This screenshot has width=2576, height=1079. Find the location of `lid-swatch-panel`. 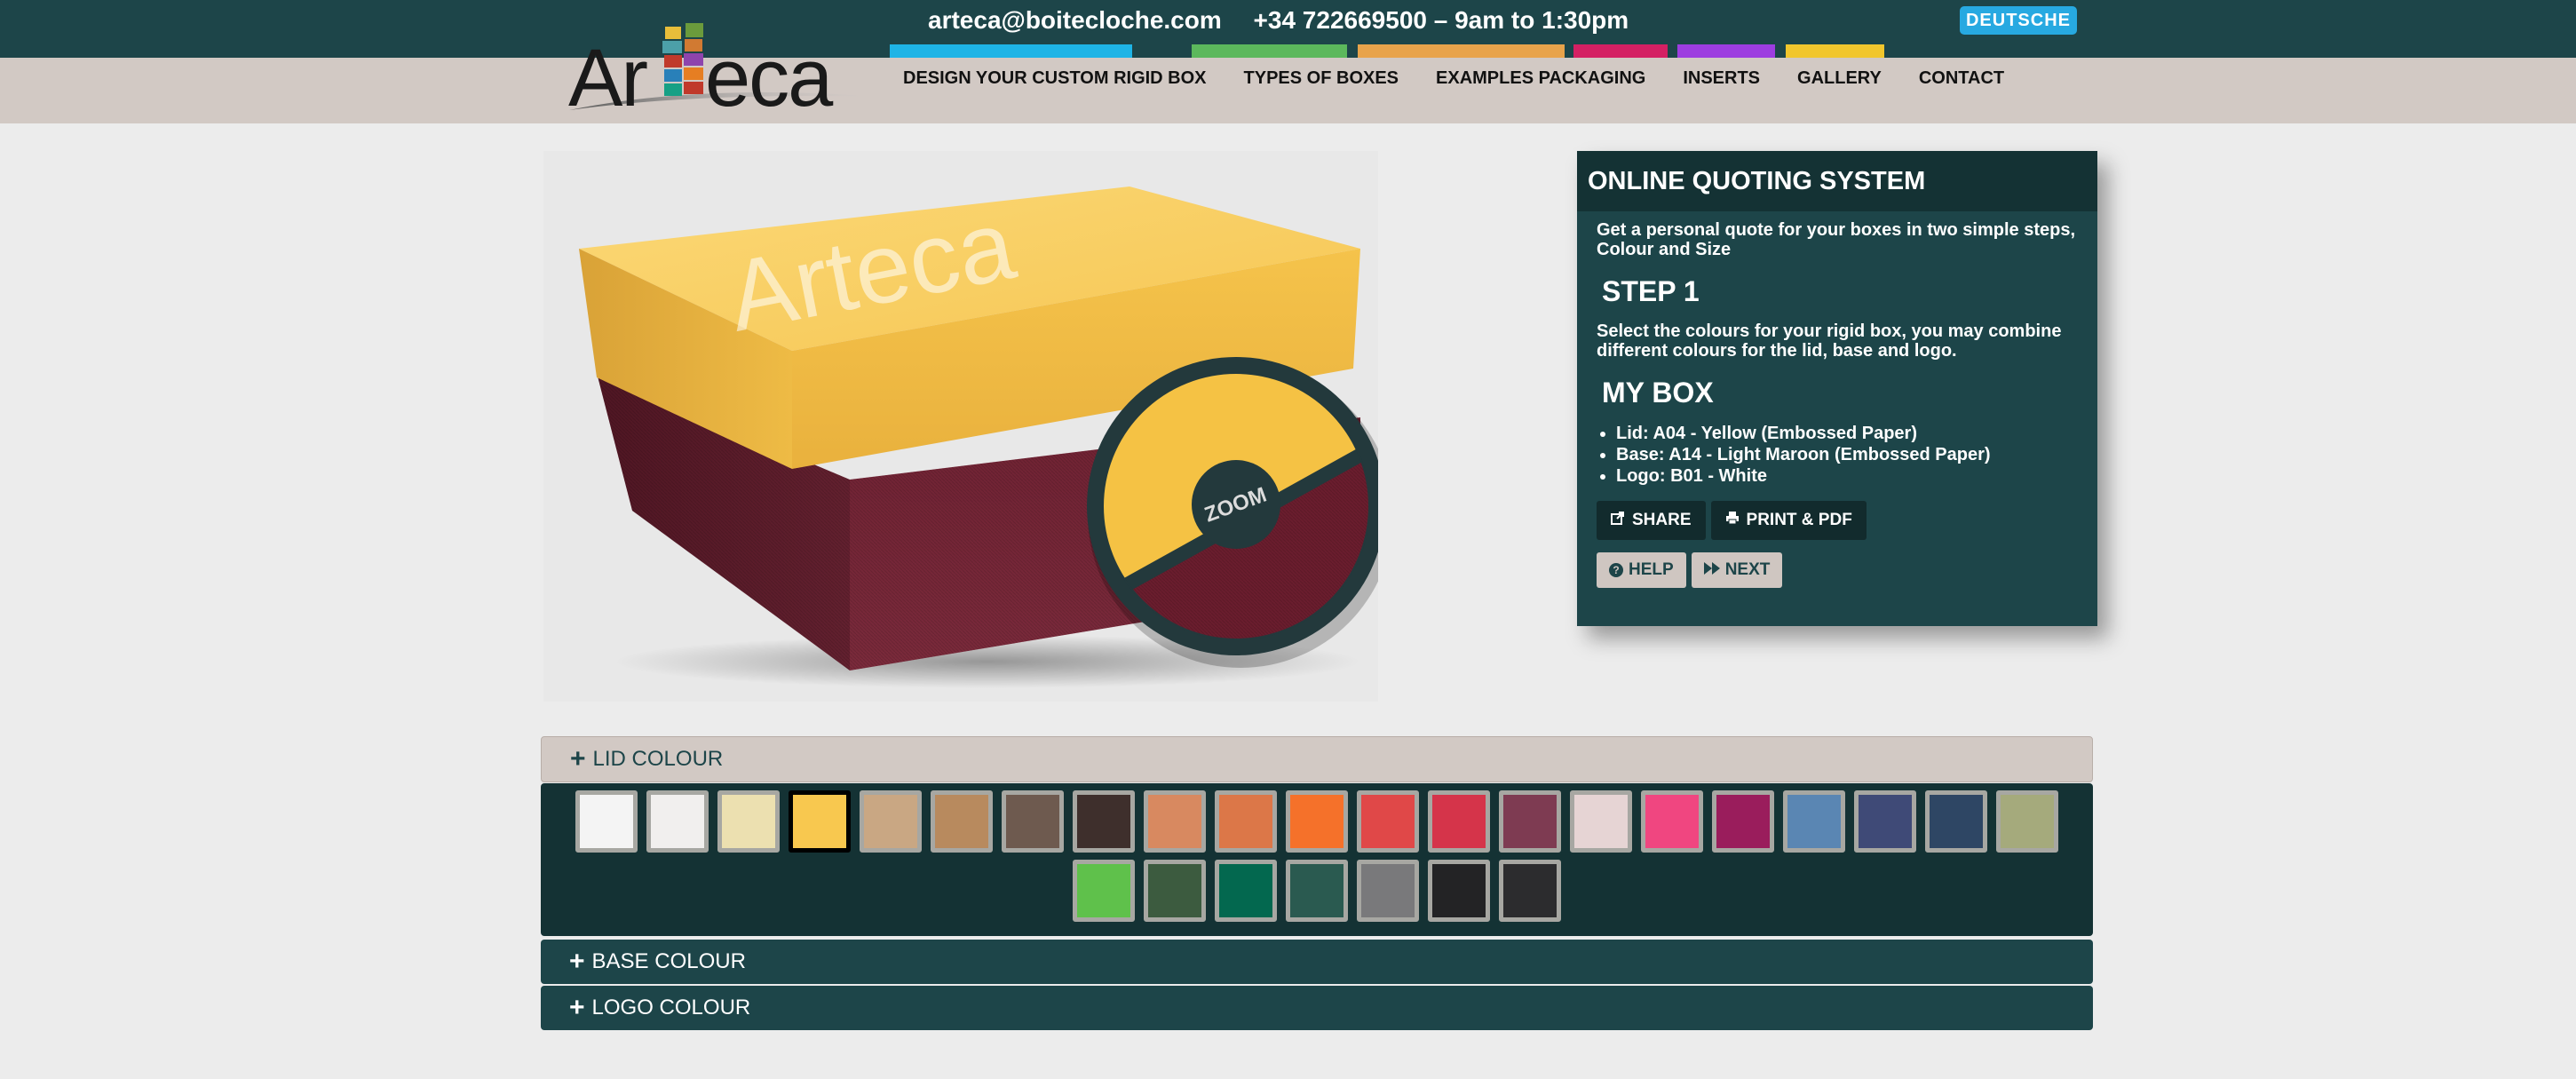

lid-swatch-panel is located at coordinates (1317, 859).